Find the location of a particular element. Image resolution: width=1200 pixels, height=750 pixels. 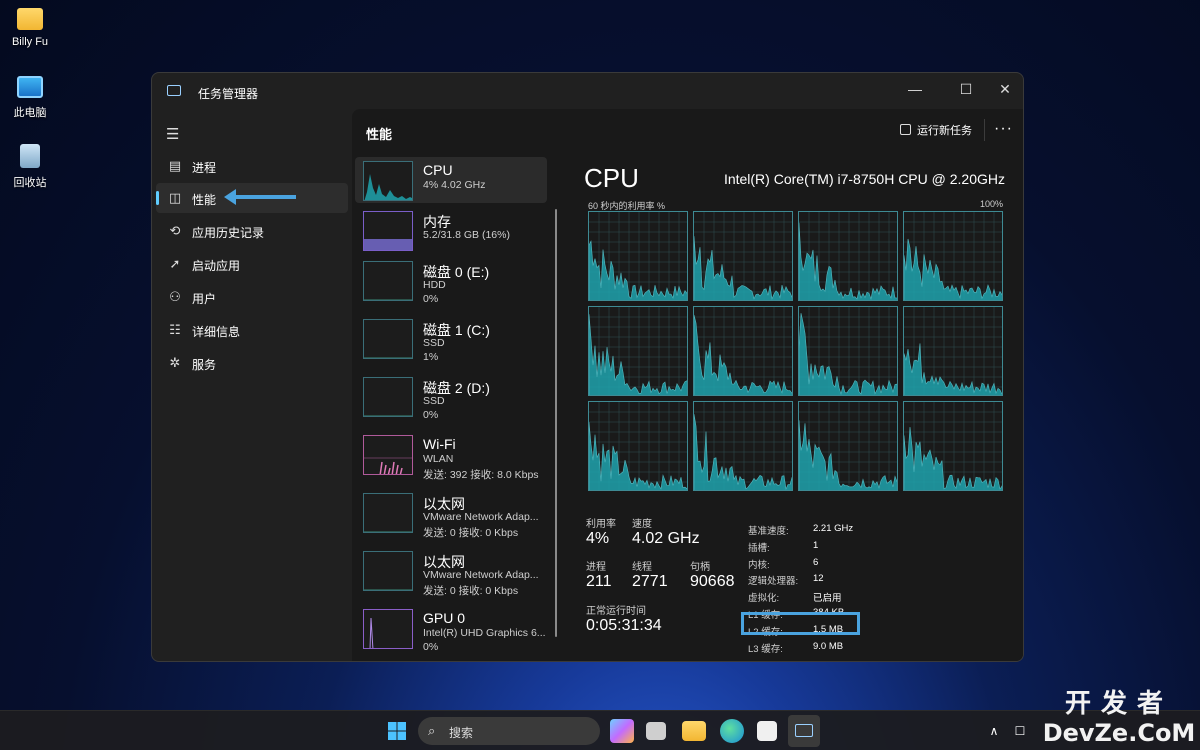

spec-value: 9.0 MB is located at coordinates (828, 646).